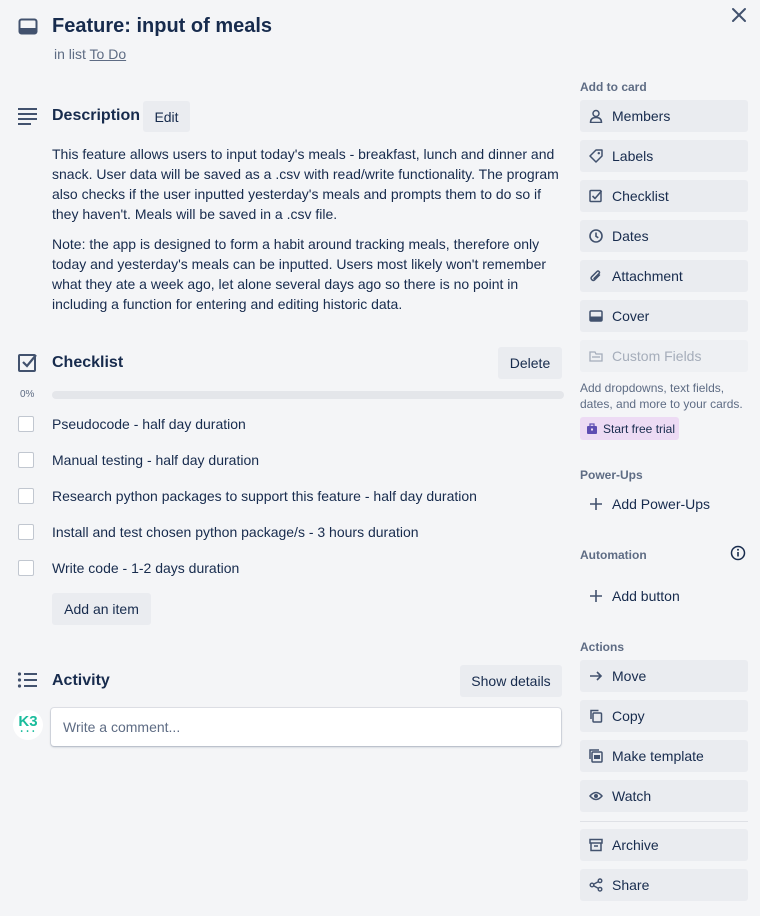 This screenshot has height=916, width=760. What do you see at coordinates (28, 116) in the screenshot?
I see `description-icon` at bounding box center [28, 116].